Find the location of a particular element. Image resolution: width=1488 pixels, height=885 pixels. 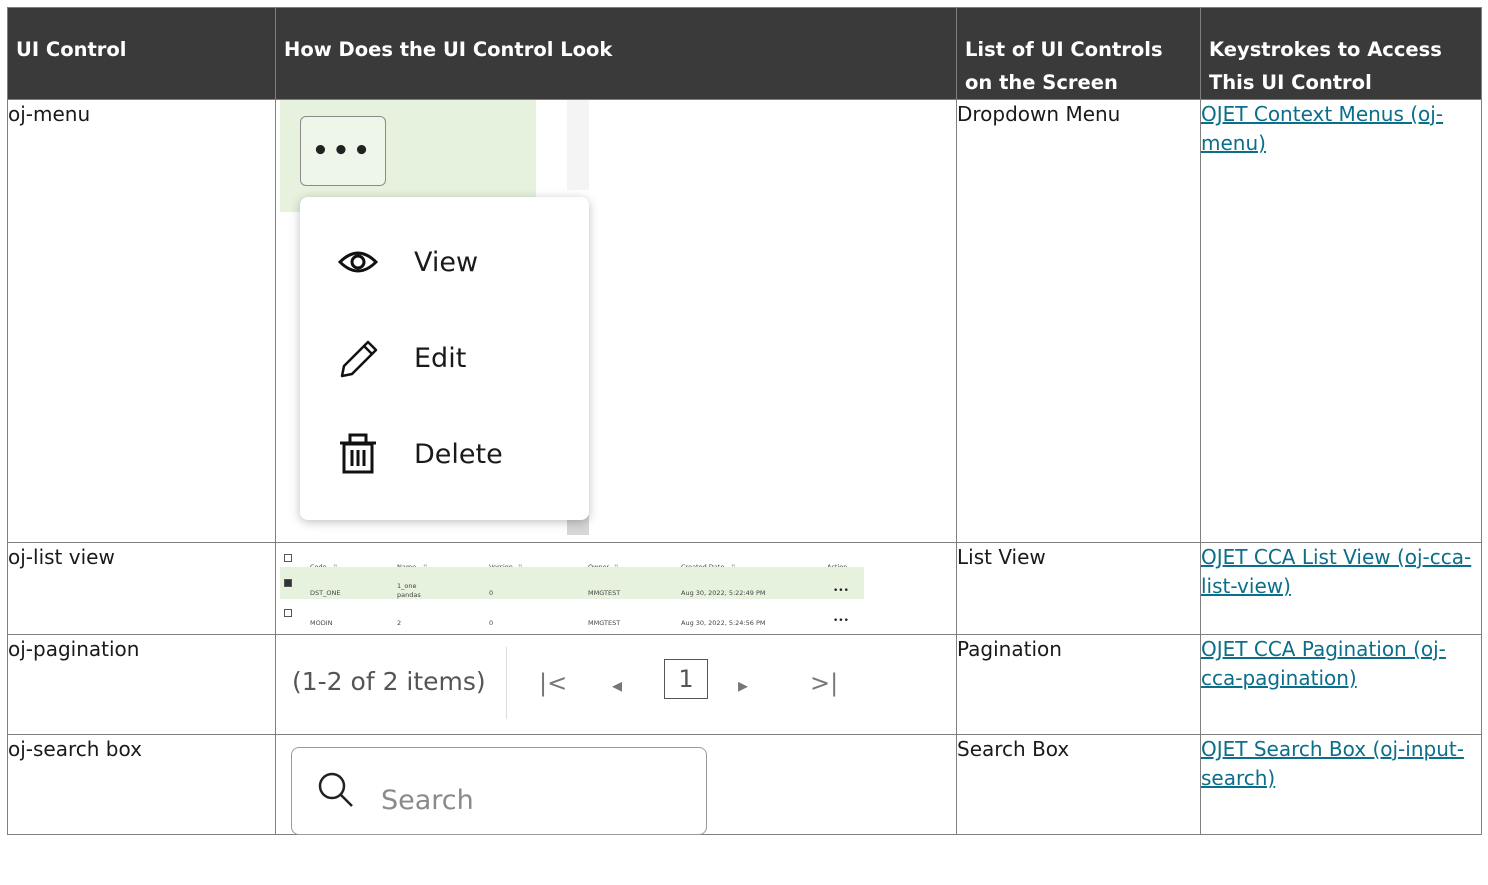

menu-item-label: Delete is located at coordinates (458, 454).